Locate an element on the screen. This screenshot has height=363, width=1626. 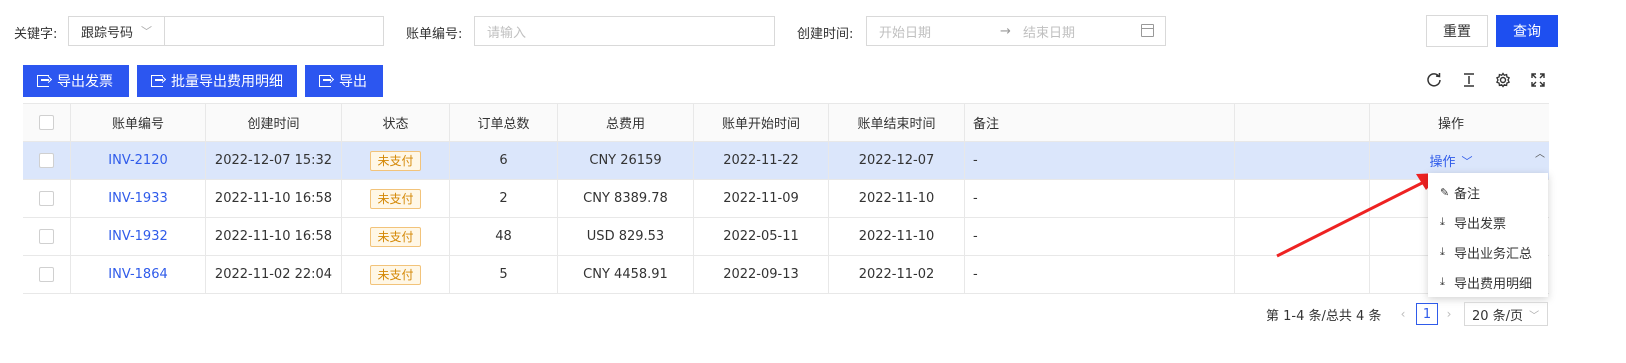
bill-no-placeholder: 请输入 is located at coordinates (507, 33).